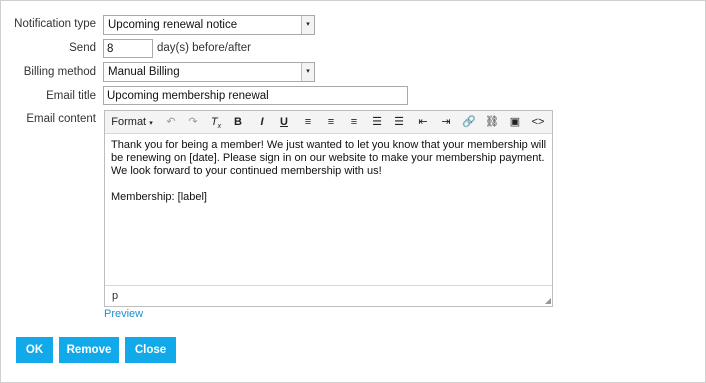 The image size is (706, 383). I want to click on format-label: Format, so click(129, 122).